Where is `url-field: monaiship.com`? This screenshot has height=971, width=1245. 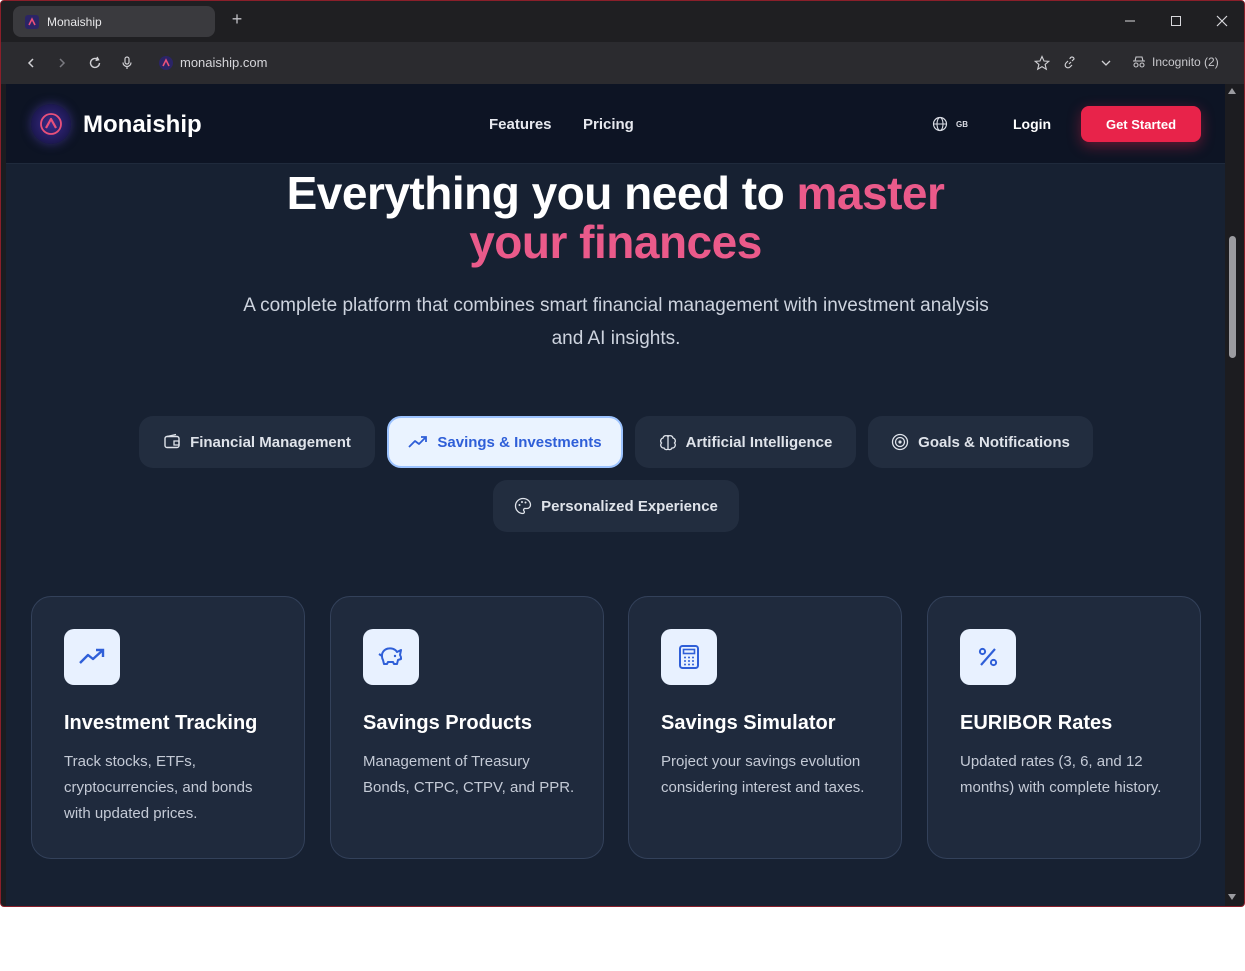 url-field: monaiship.com is located at coordinates (223, 62).